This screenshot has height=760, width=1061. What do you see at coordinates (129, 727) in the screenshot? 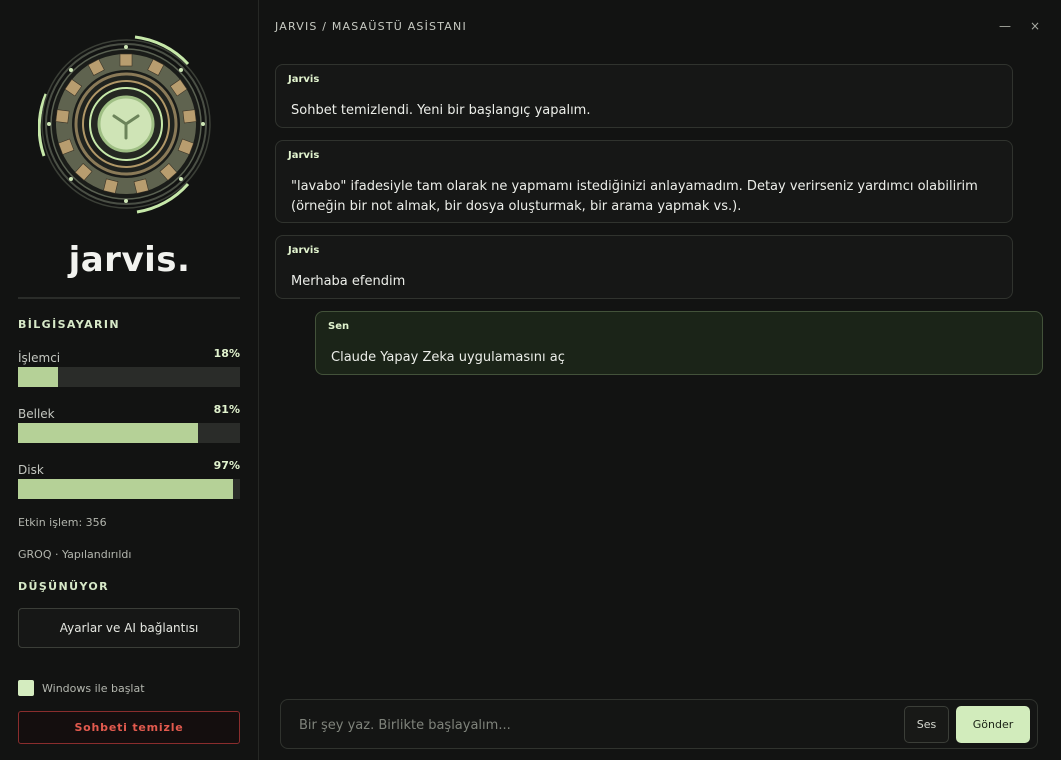
I see `clear-chat-button: Sohbeti temizle` at bounding box center [129, 727].